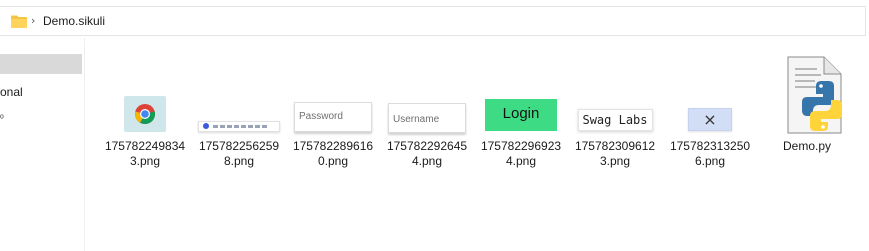  I want to click on swag-labs-thumbnail: Swag Labs, so click(615, 120).